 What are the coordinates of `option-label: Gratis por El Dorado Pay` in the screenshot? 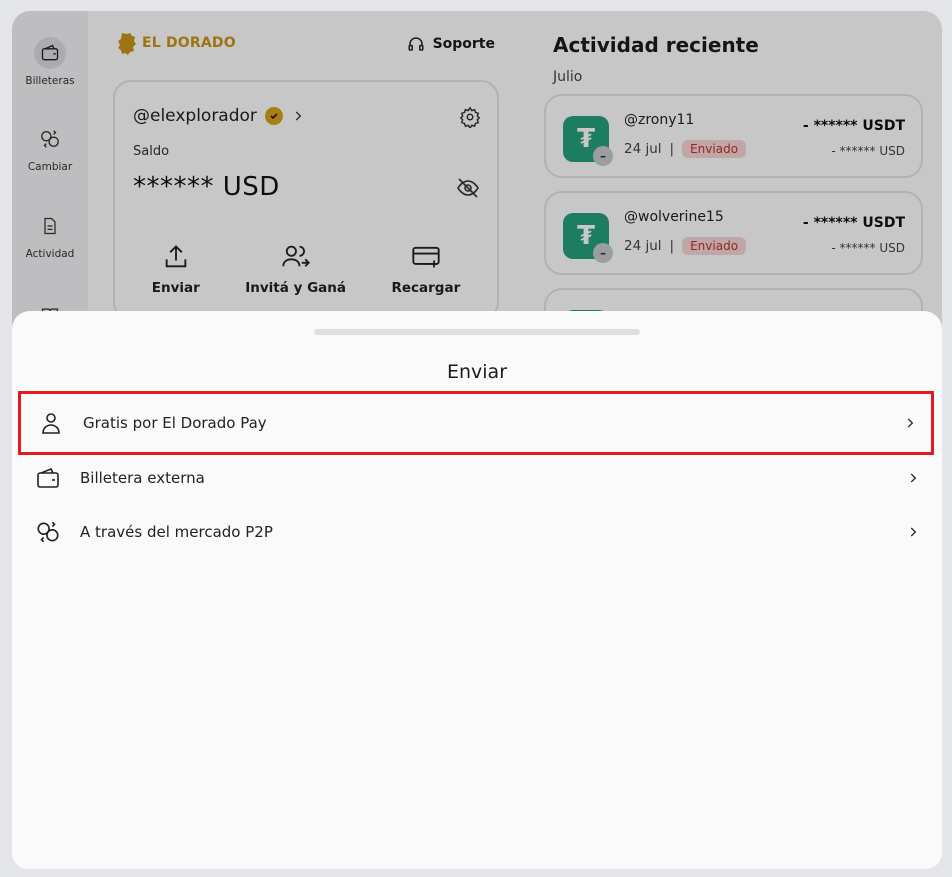 It's located at (175, 423).